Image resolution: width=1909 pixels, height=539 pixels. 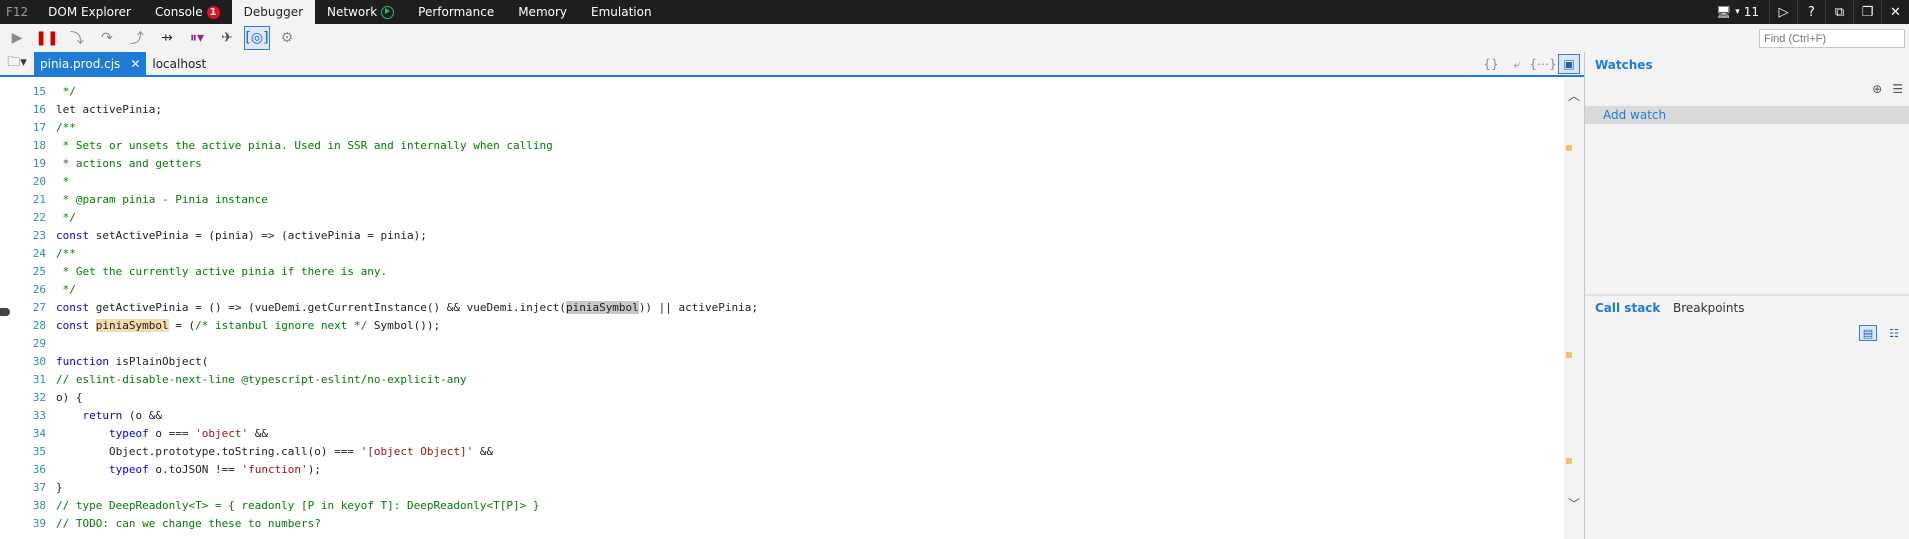 What do you see at coordinates (132, 325) in the screenshot?
I see `highlighted-symbol: piniaSymbol` at bounding box center [132, 325].